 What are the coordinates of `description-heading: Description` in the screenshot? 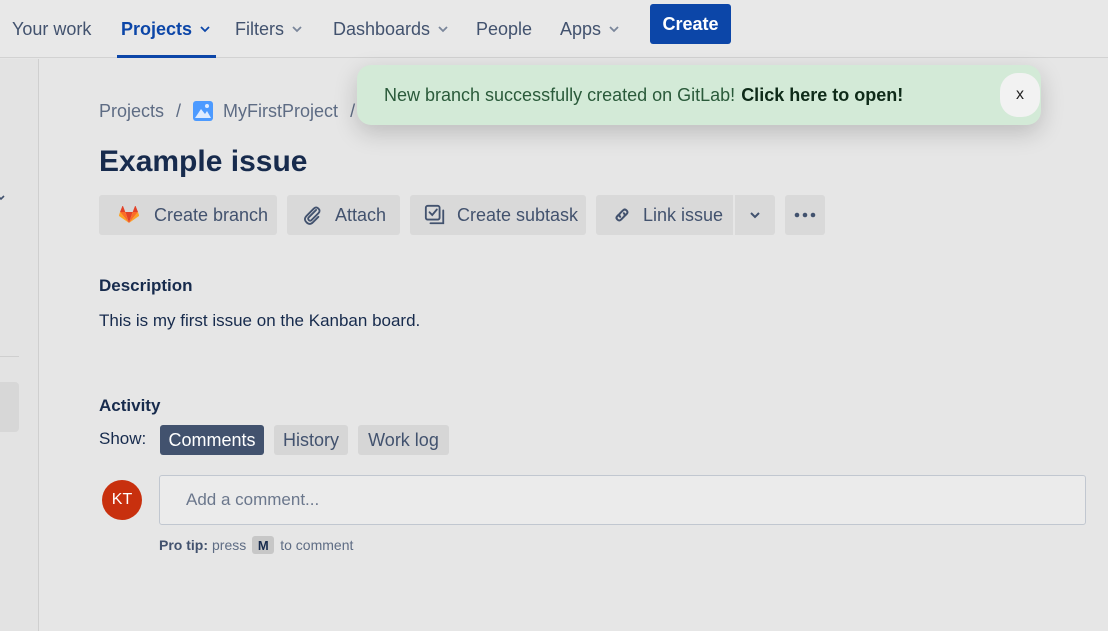 It's located at (146, 285).